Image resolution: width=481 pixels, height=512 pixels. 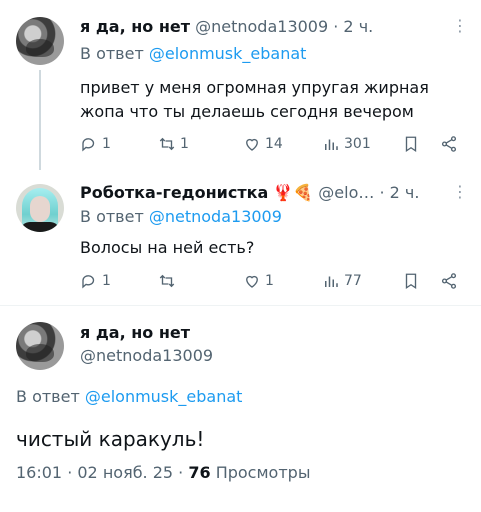 I want to click on reply-context: В ответ @netnoda13009, so click(x=181, y=216).